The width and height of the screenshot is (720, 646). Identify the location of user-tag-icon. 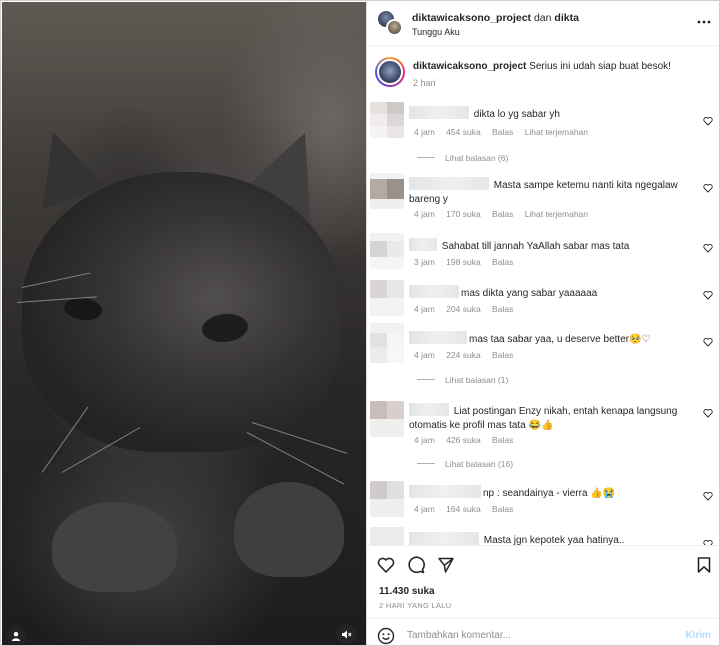
(16, 636).